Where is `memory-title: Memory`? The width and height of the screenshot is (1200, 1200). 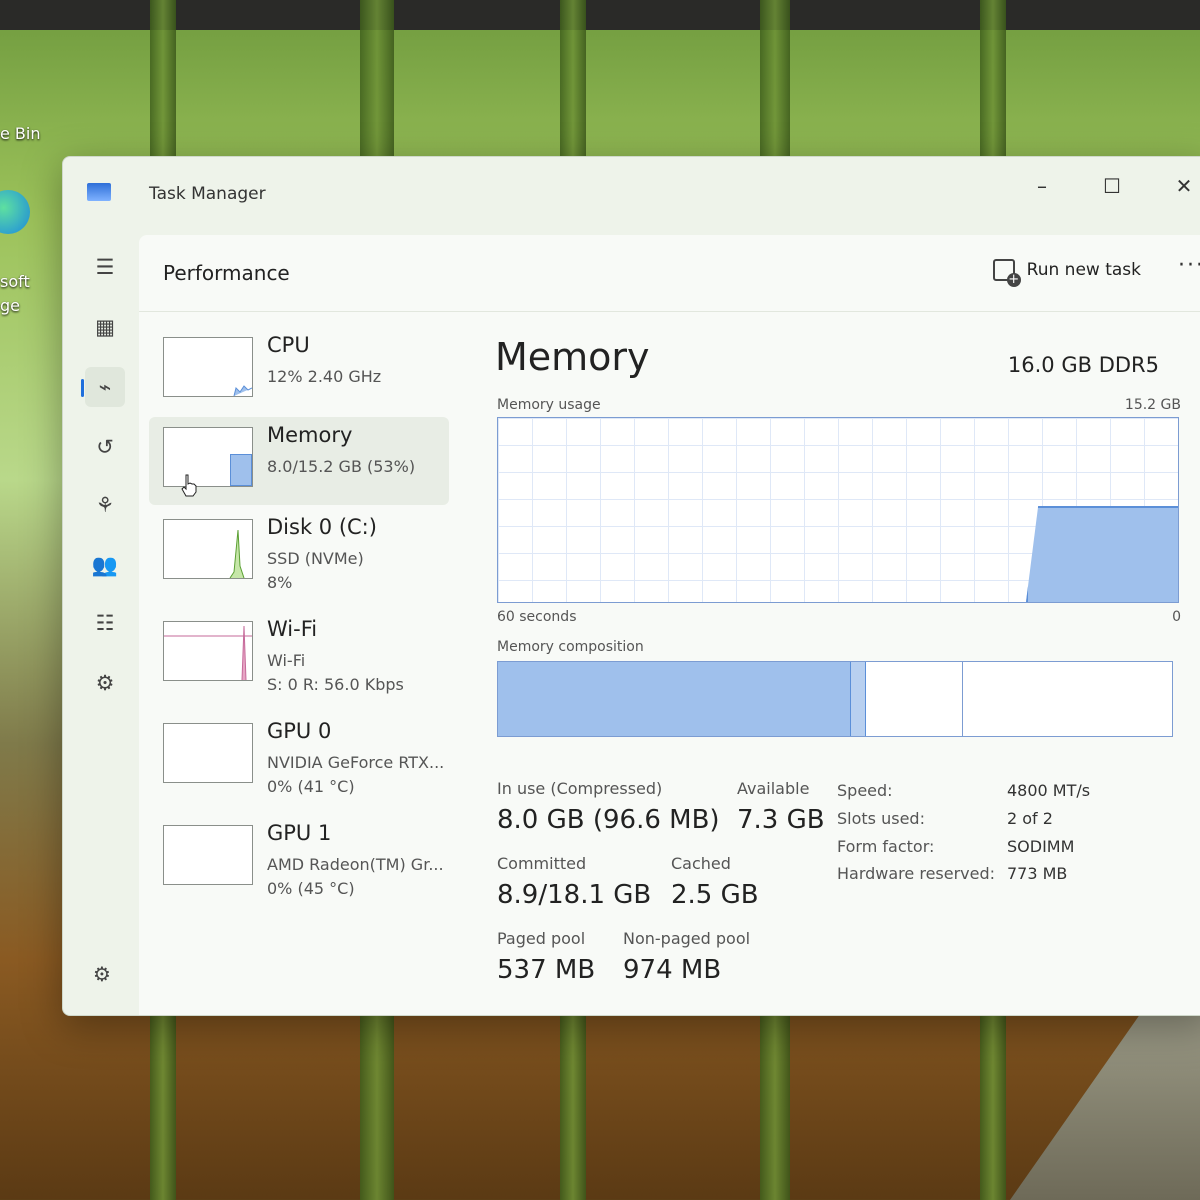 memory-title: Memory is located at coordinates (572, 357).